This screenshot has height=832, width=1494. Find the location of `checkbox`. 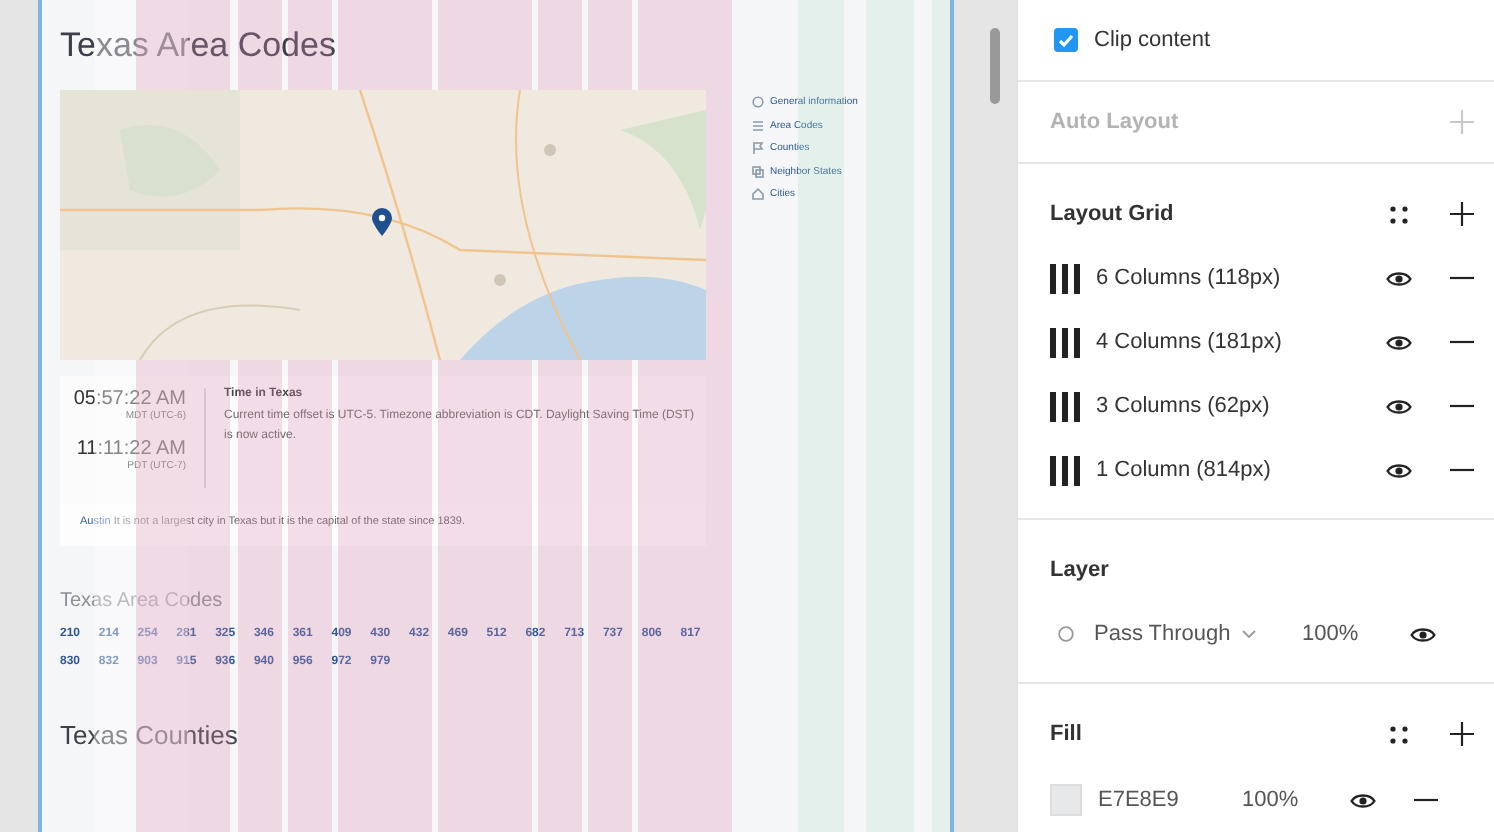

checkbox is located at coordinates (1066, 40).